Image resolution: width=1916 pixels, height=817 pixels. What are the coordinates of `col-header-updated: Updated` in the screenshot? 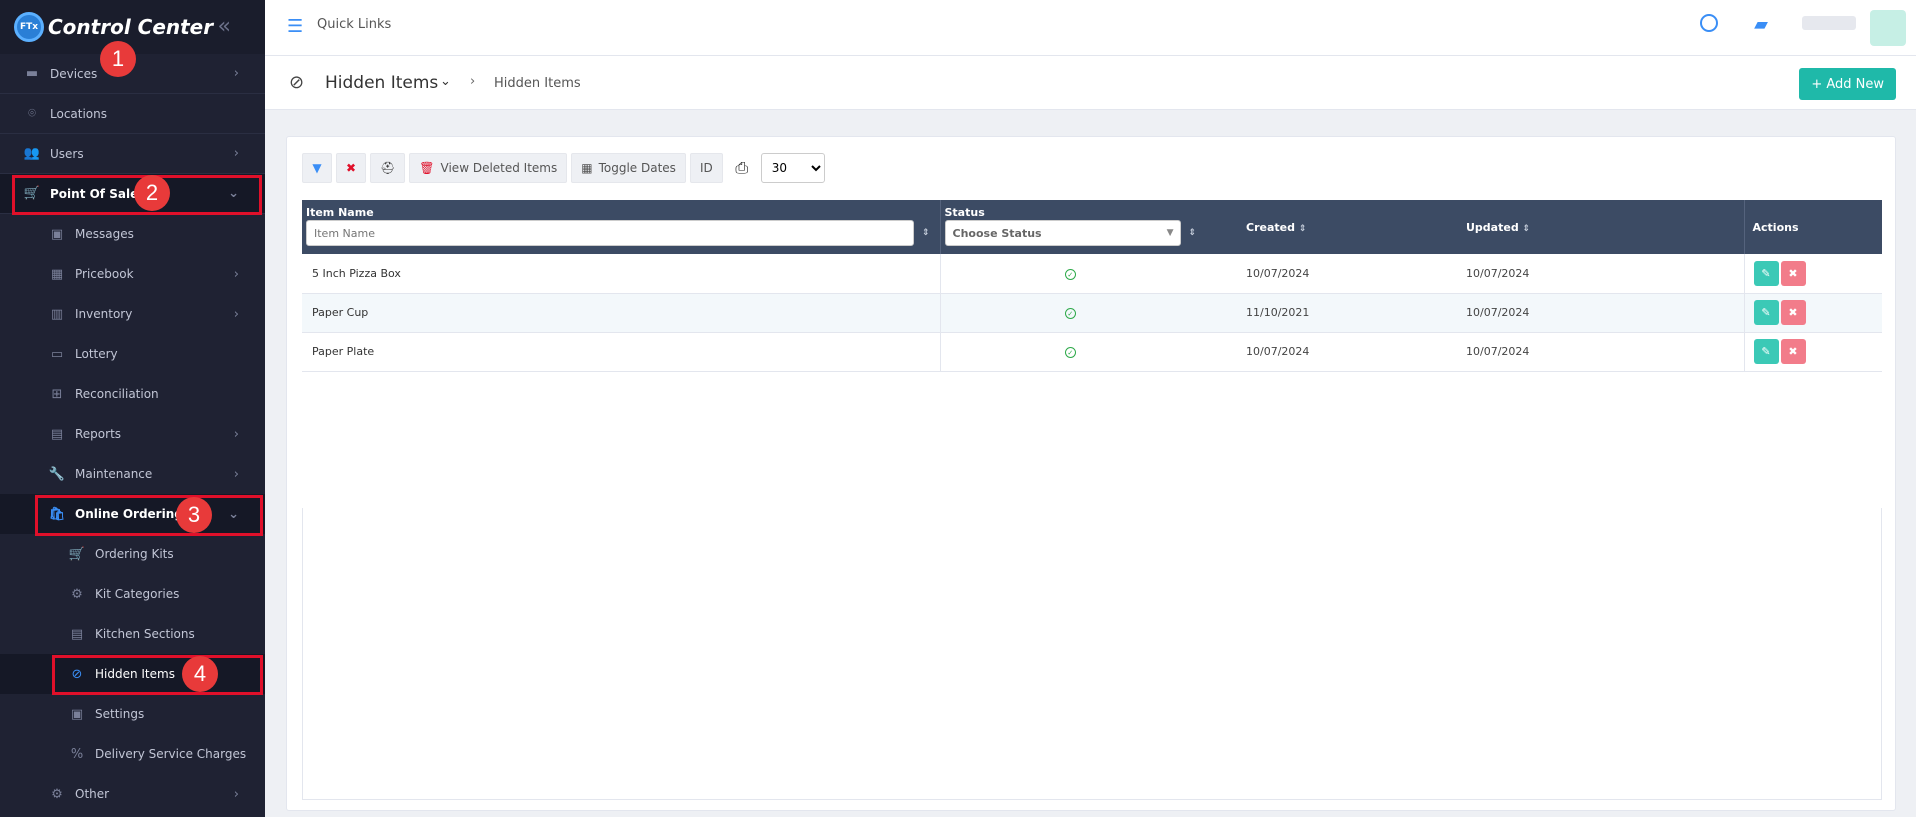 It's located at (1492, 227).